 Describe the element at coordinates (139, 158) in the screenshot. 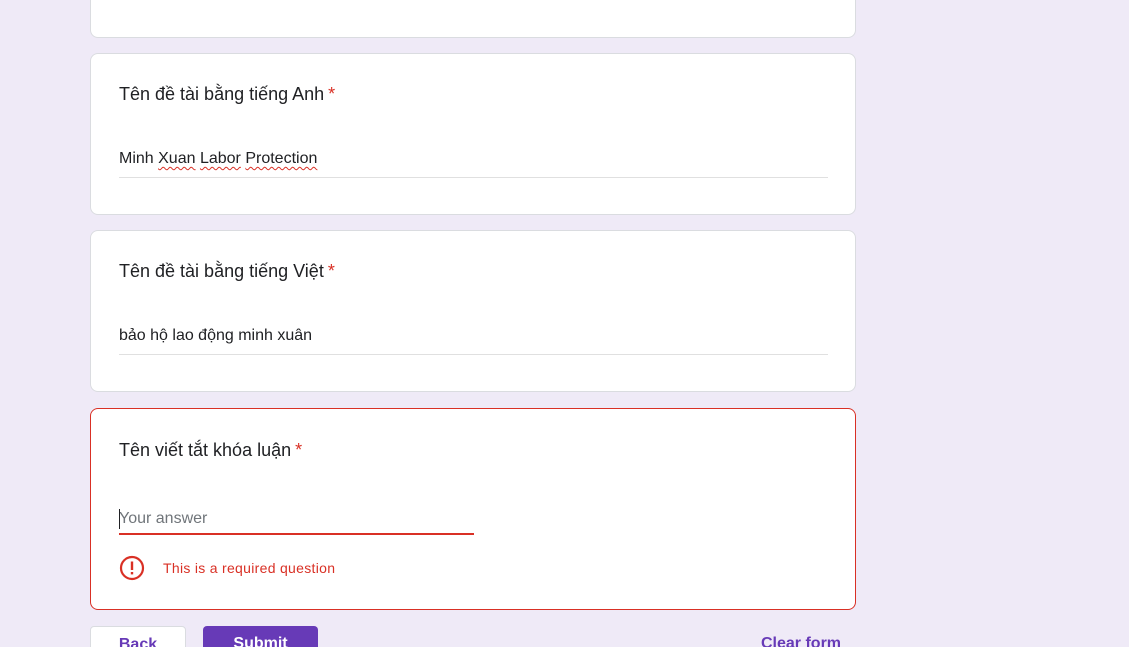

I see `answer-word: Minh` at that location.